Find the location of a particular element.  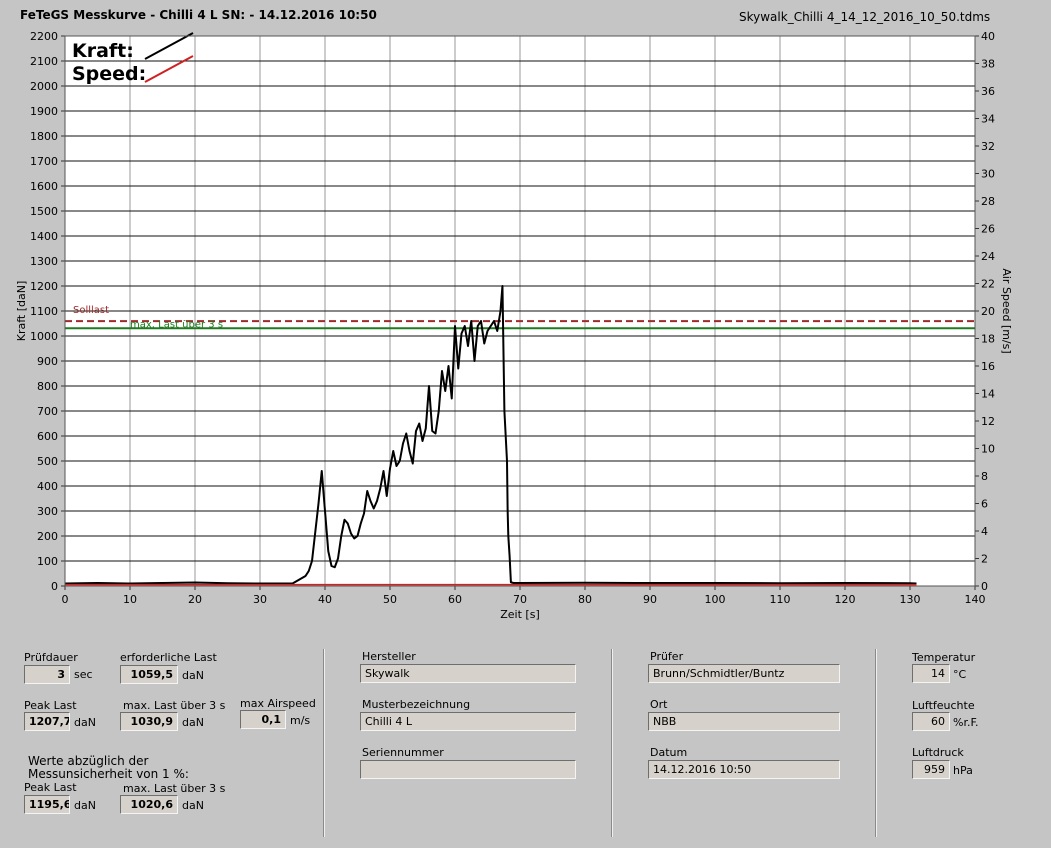

y-left-tick-label: 1400 is located at coordinates (44, 236).